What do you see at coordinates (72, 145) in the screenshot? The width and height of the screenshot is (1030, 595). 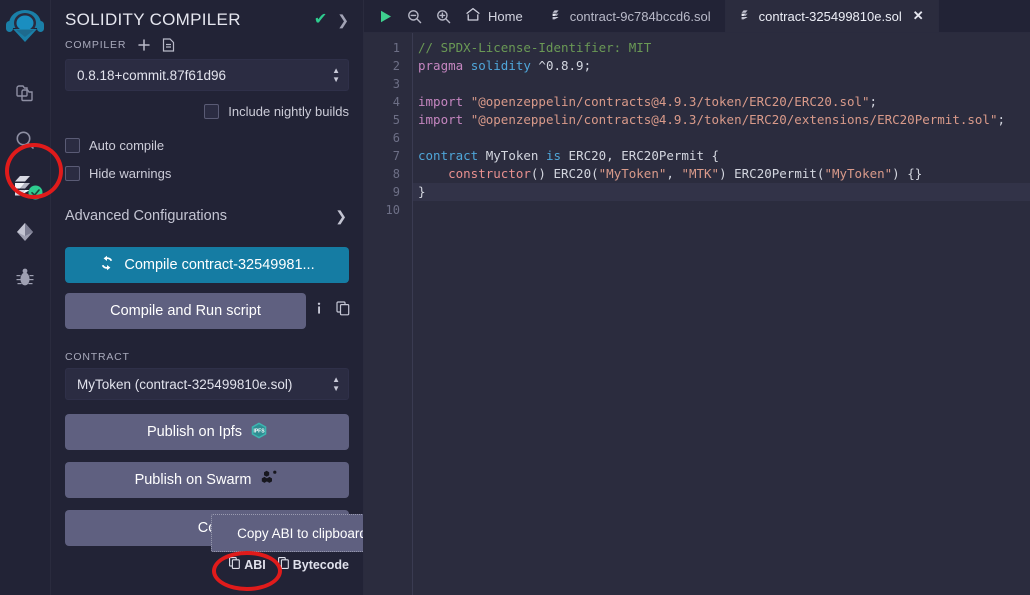 I see `auto-compile-checkbox` at bounding box center [72, 145].